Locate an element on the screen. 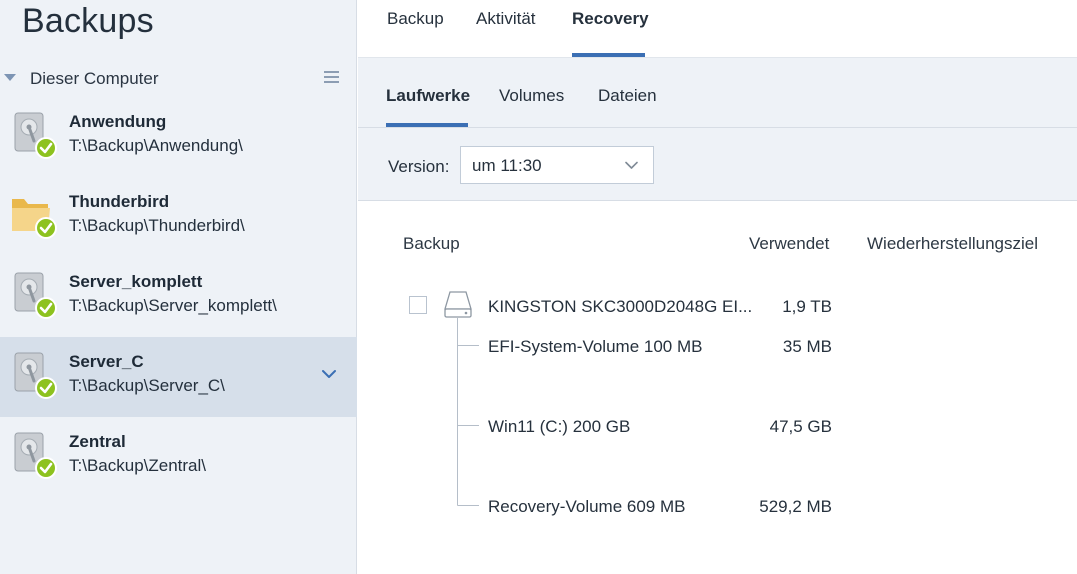 The width and height of the screenshot is (1077, 574). backup-item-zentral: Zentral T:\Backup\Zentral\ is located at coordinates (178, 457).